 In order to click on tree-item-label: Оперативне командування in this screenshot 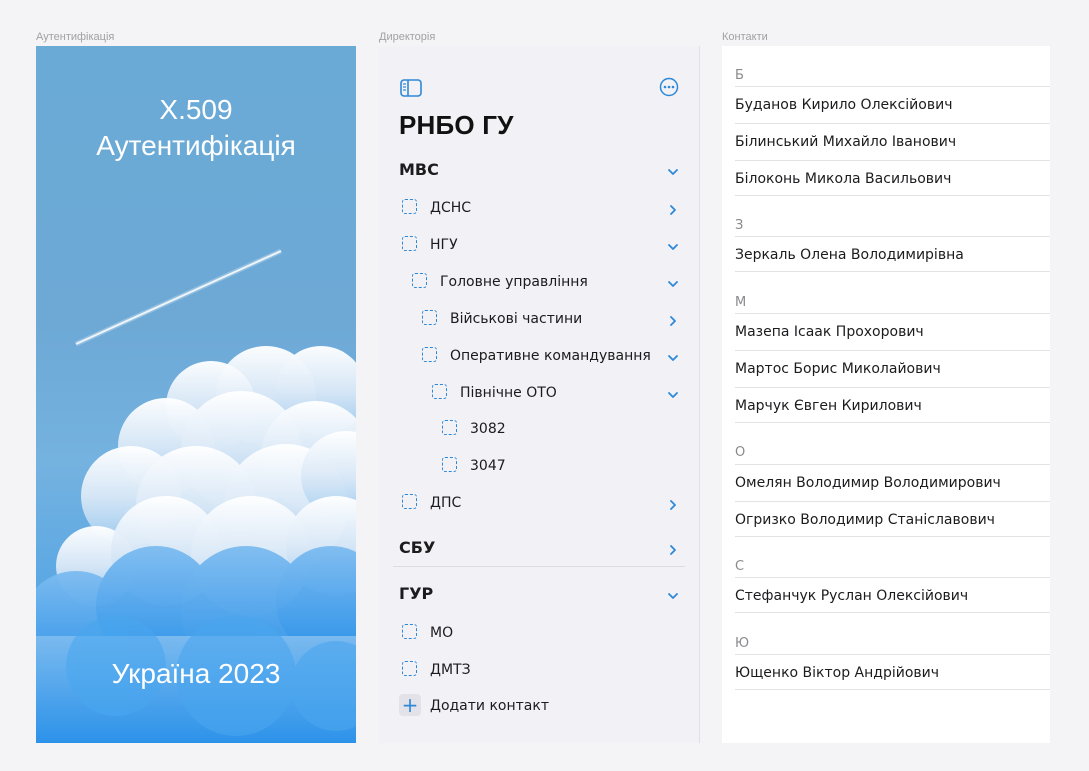, I will do `click(550, 356)`.